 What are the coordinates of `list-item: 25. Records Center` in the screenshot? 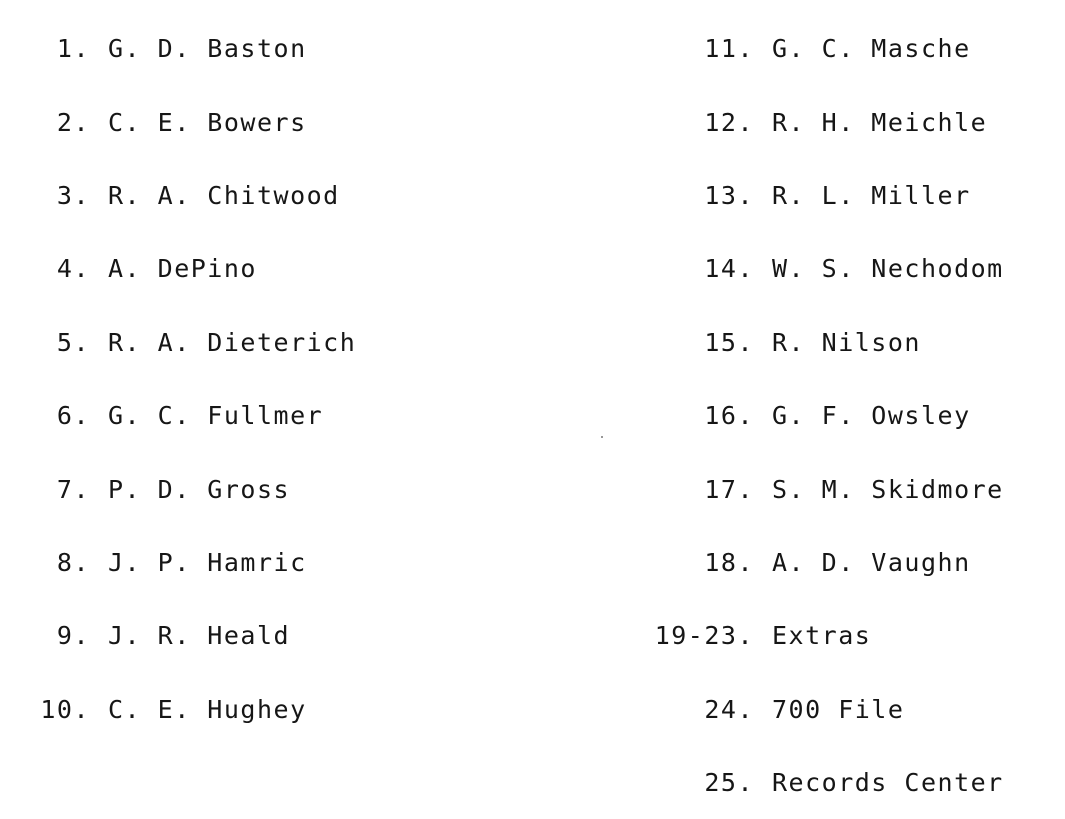 It's located at (815, 782).